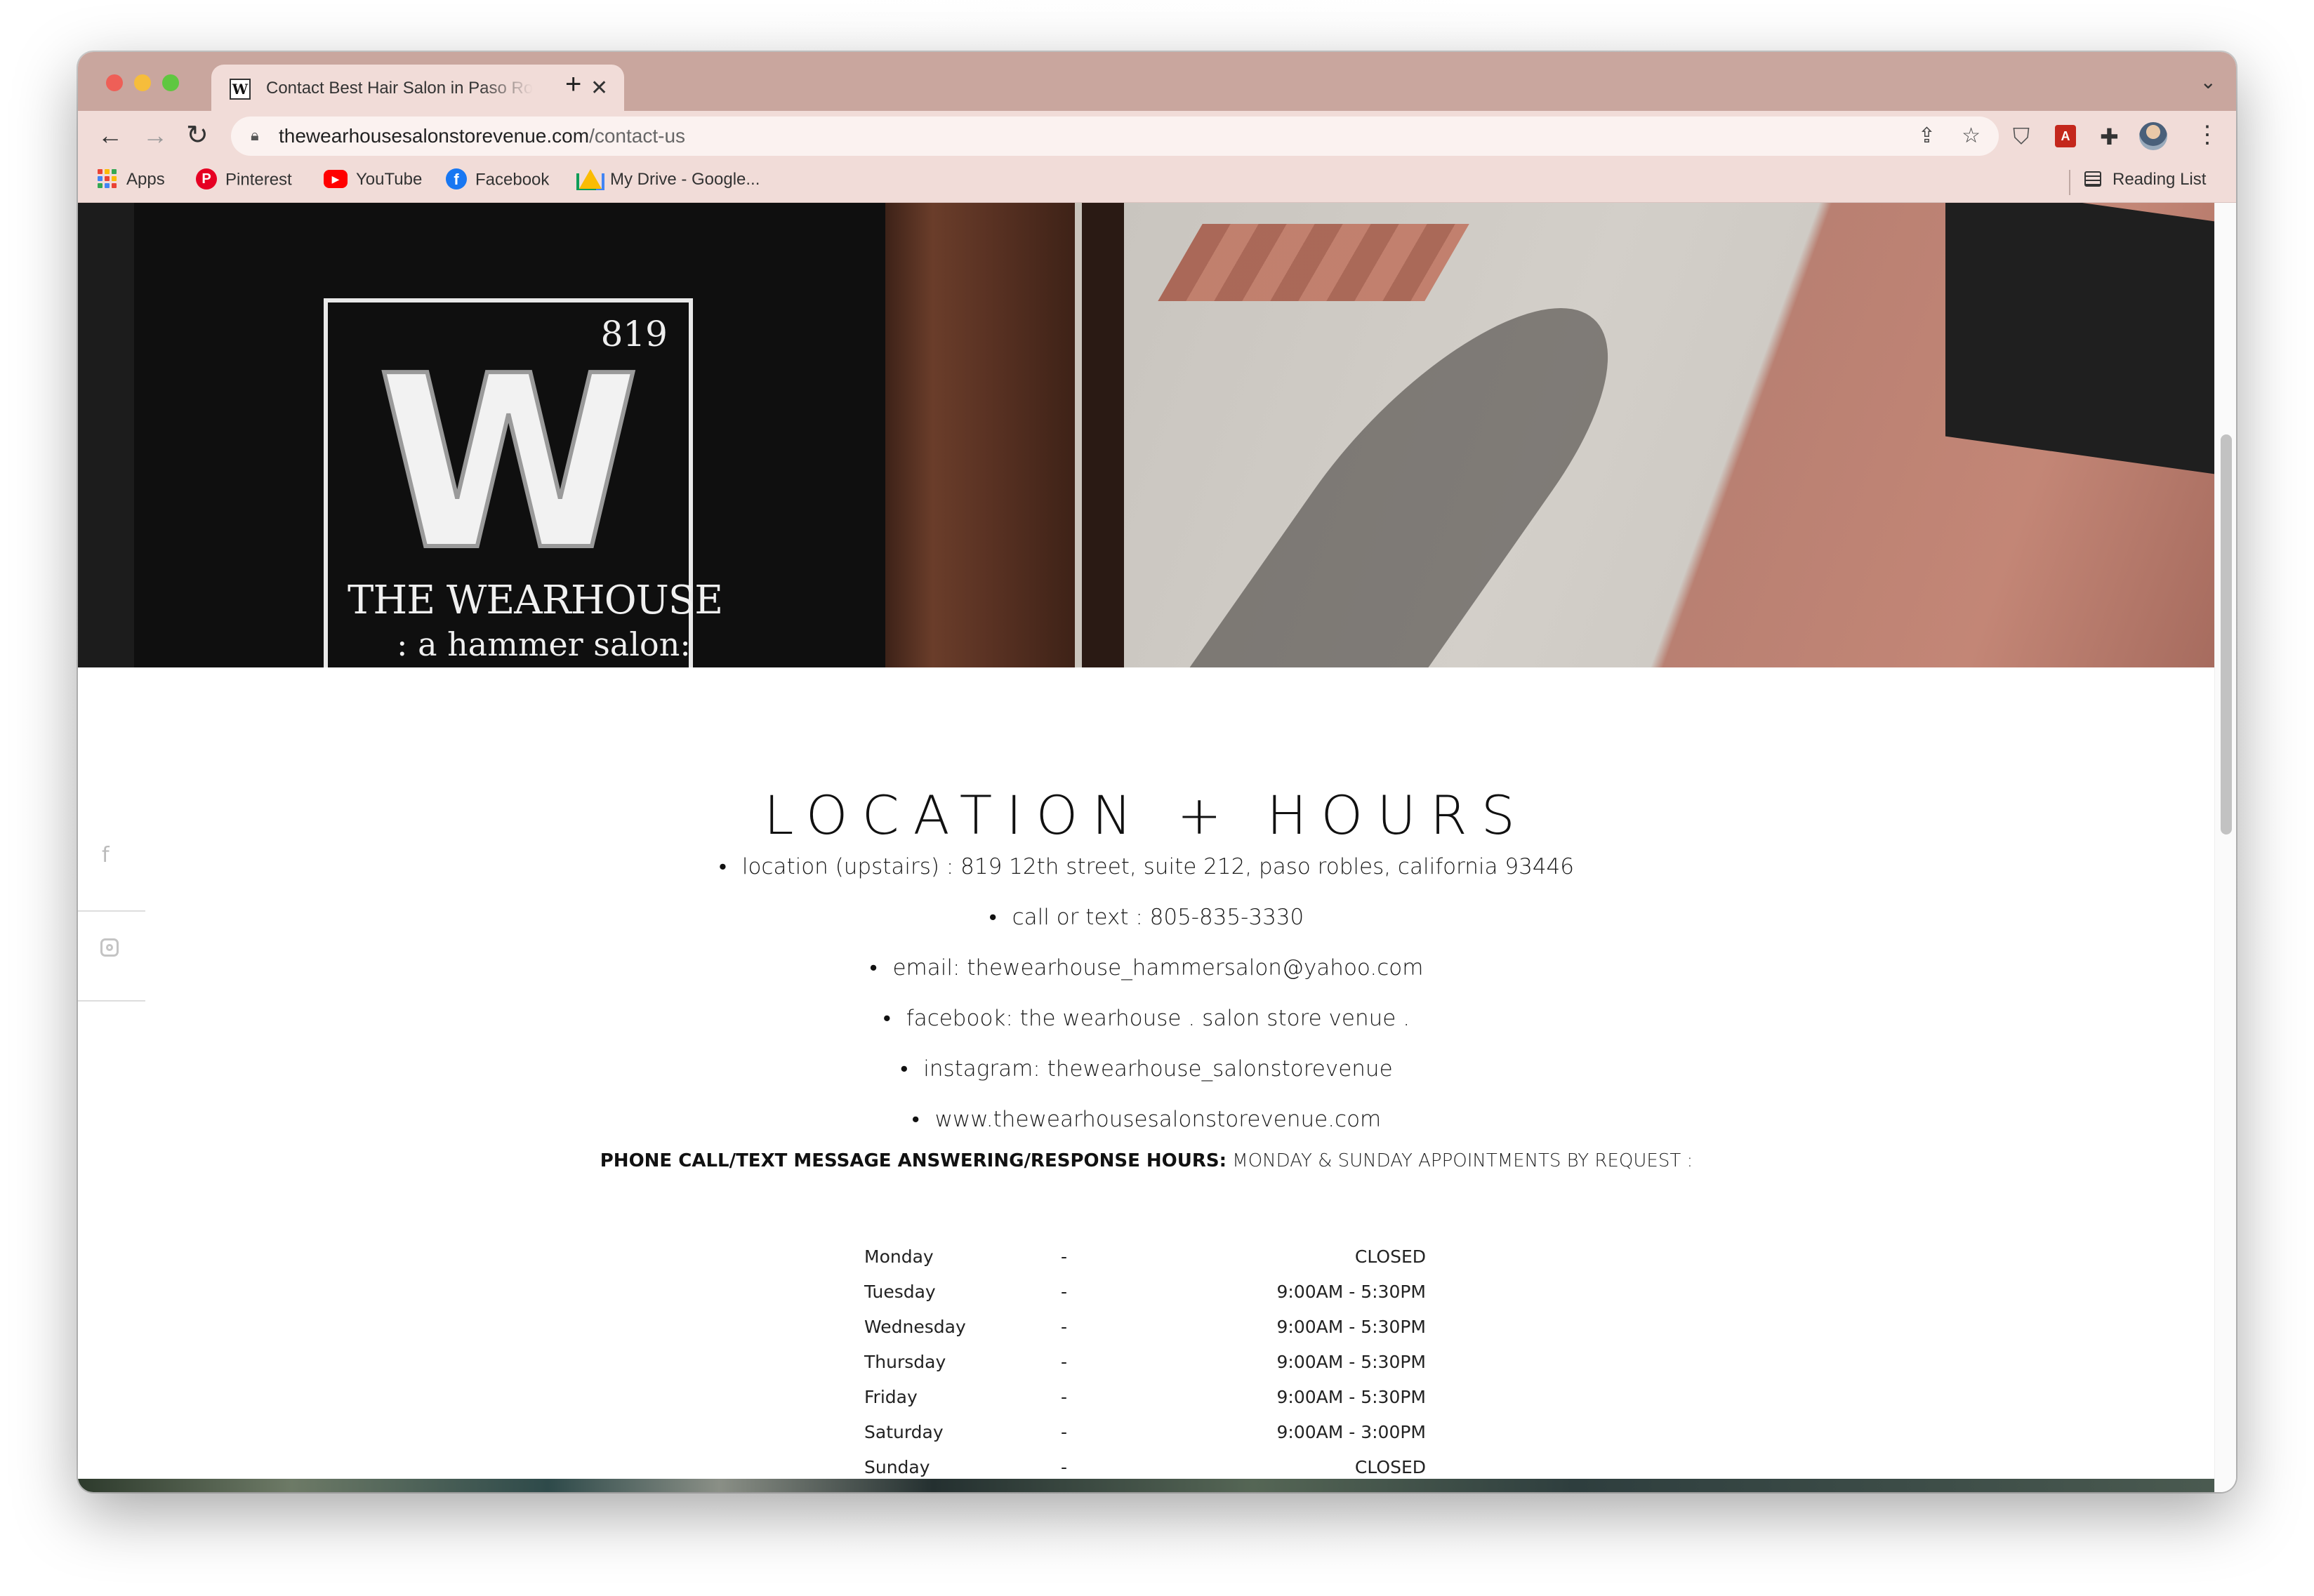 The width and height of the screenshot is (2314, 1596). Describe the element at coordinates (456, 178) in the screenshot. I see `facebook-icon: f` at that location.